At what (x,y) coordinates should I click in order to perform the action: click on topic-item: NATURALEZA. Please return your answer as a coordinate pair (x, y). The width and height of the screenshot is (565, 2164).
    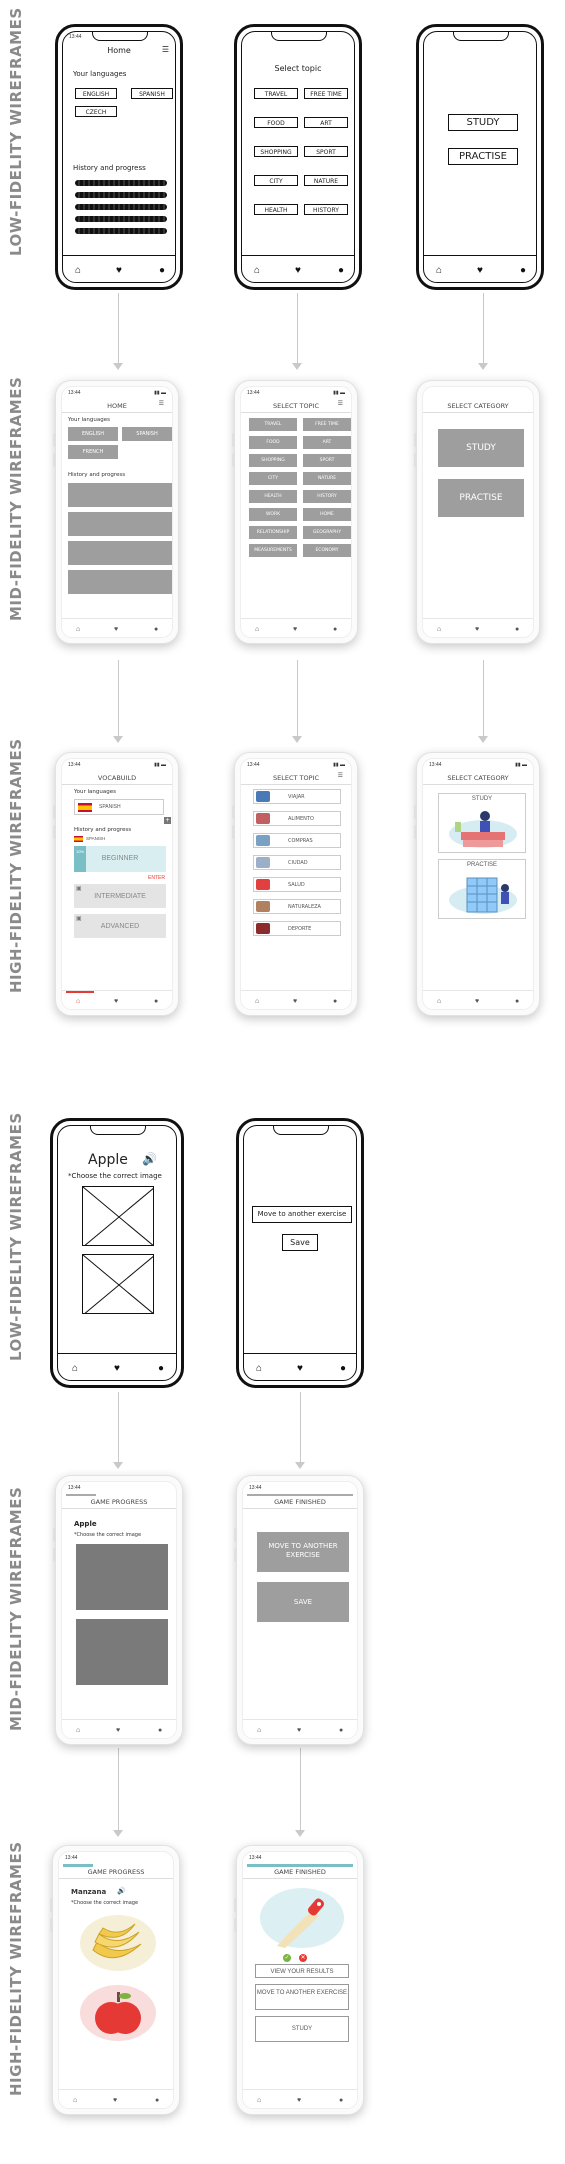
    Looking at the image, I should click on (297, 906).